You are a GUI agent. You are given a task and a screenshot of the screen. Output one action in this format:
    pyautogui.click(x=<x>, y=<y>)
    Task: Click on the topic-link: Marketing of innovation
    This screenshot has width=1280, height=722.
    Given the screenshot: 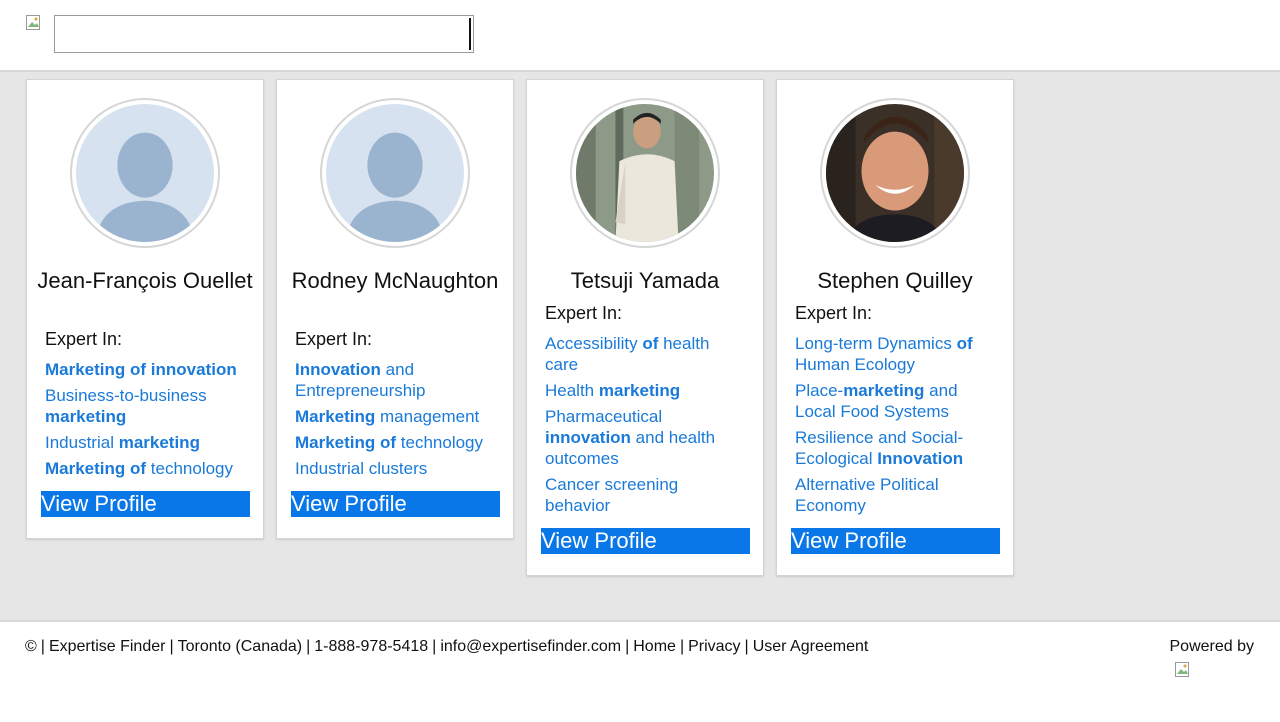 What is the action you would take?
    pyautogui.click(x=142, y=369)
    